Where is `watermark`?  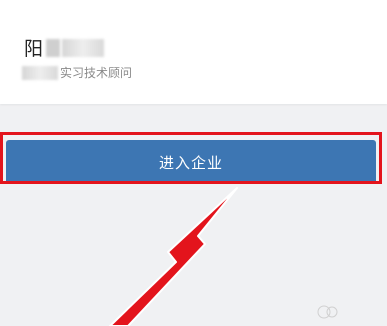
watermark is located at coordinates (330, 313).